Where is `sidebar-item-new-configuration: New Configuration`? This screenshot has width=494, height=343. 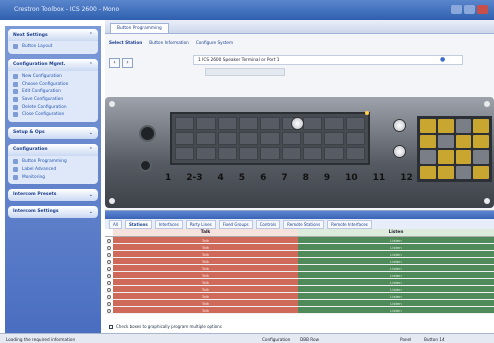
sidebar-item-new-configuration: New Configuration is located at coordinates (53, 77).